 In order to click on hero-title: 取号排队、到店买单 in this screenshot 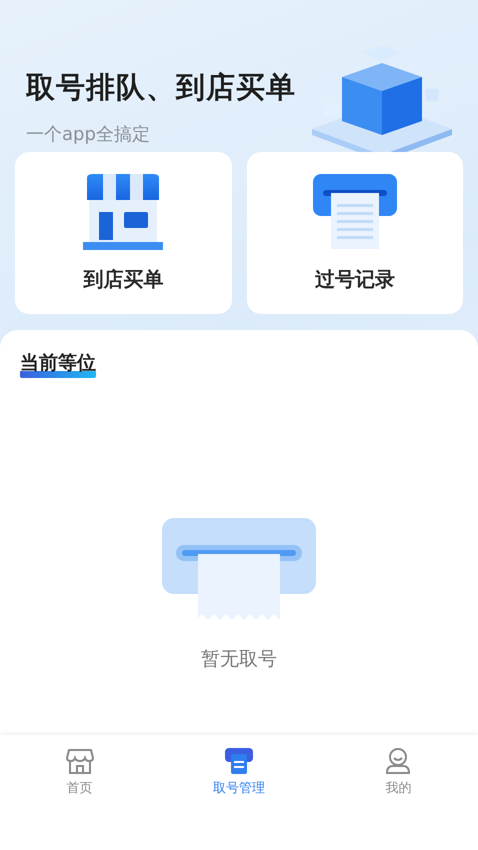, I will do `click(161, 87)`.